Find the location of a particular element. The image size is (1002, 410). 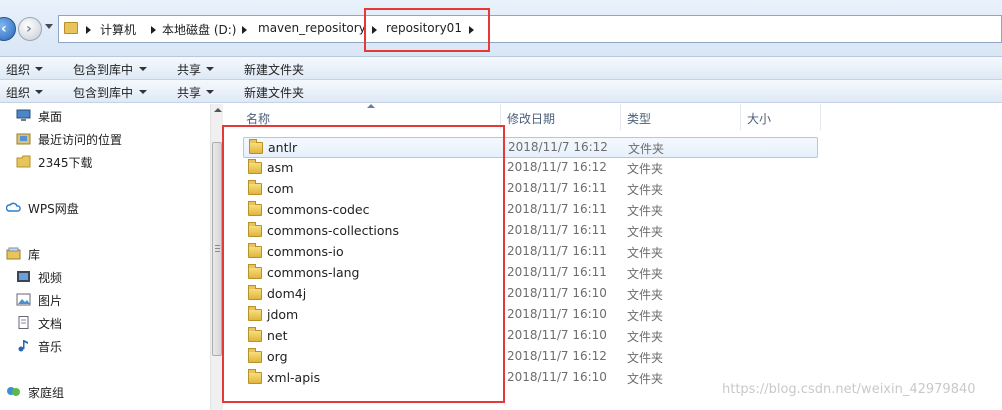

highlight-box-breadcrumb is located at coordinates (427, 30).